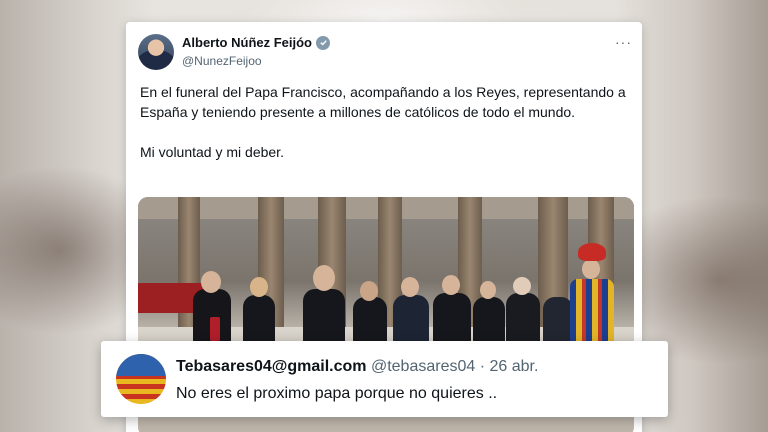 The height and width of the screenshot is (432, 768). Describe the element at coordinates (156, 52) in the screenshot. I see `author-avatar` at that location.